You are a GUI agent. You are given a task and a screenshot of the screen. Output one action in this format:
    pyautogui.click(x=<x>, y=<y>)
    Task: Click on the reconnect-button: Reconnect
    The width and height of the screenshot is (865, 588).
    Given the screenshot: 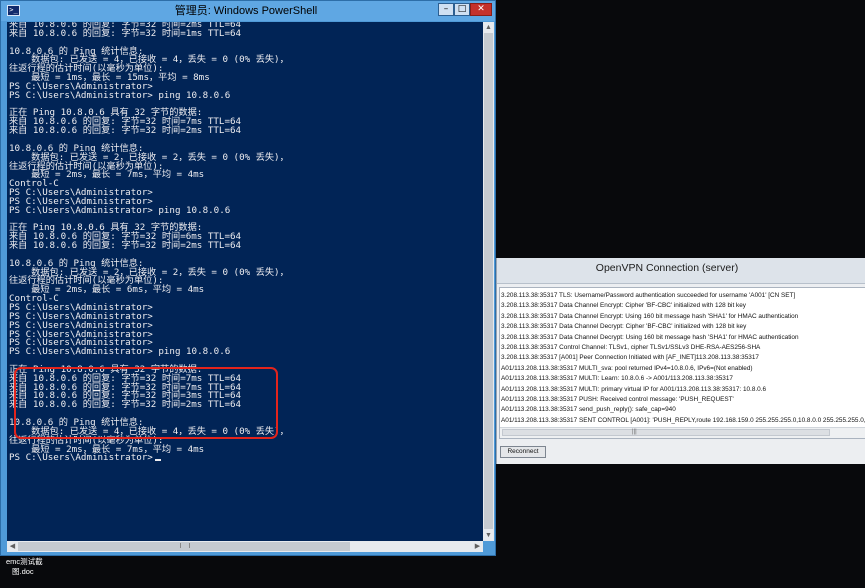 What is the action you would take?
    pyautogui.click(x=523, y=452)
    